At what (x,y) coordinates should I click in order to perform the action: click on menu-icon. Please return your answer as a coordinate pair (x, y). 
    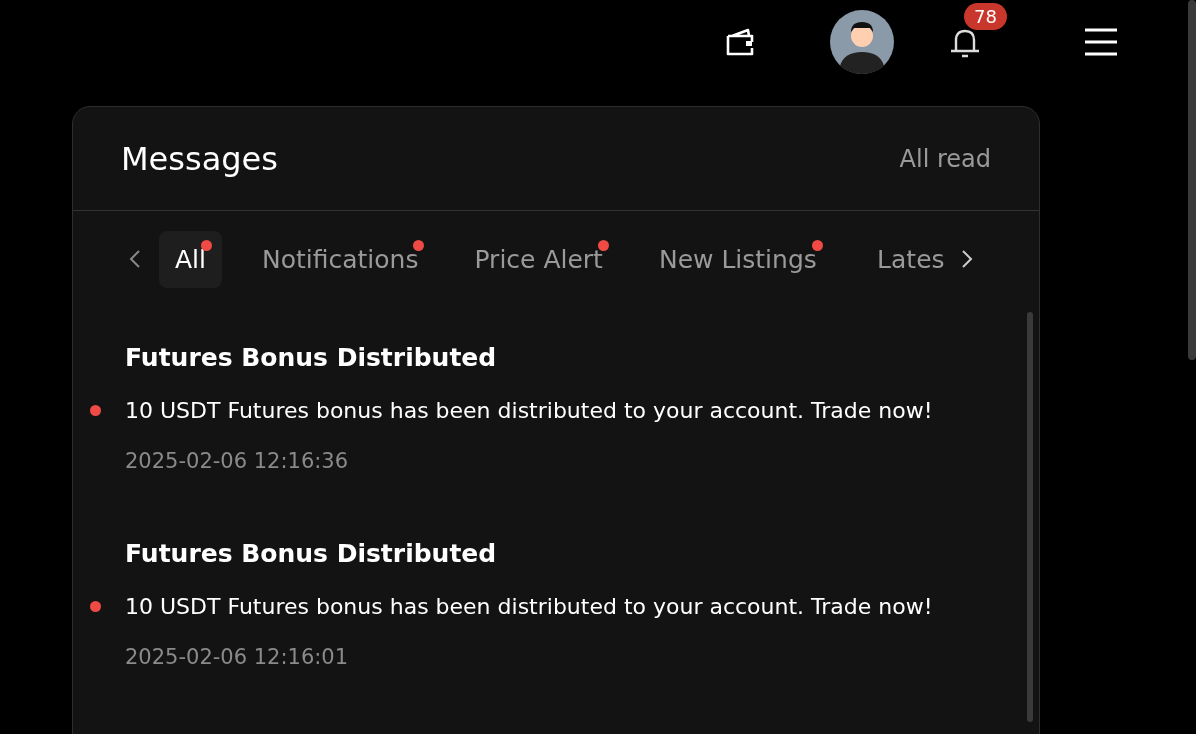
    Looking at the image, I should click on (1101, 42).